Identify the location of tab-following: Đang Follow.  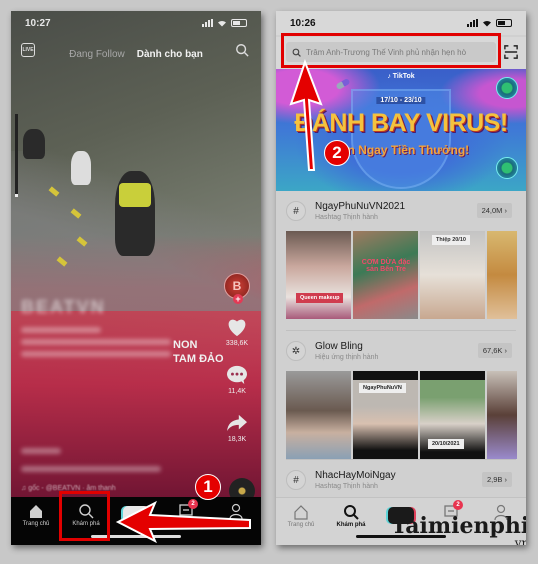
(97, 54).